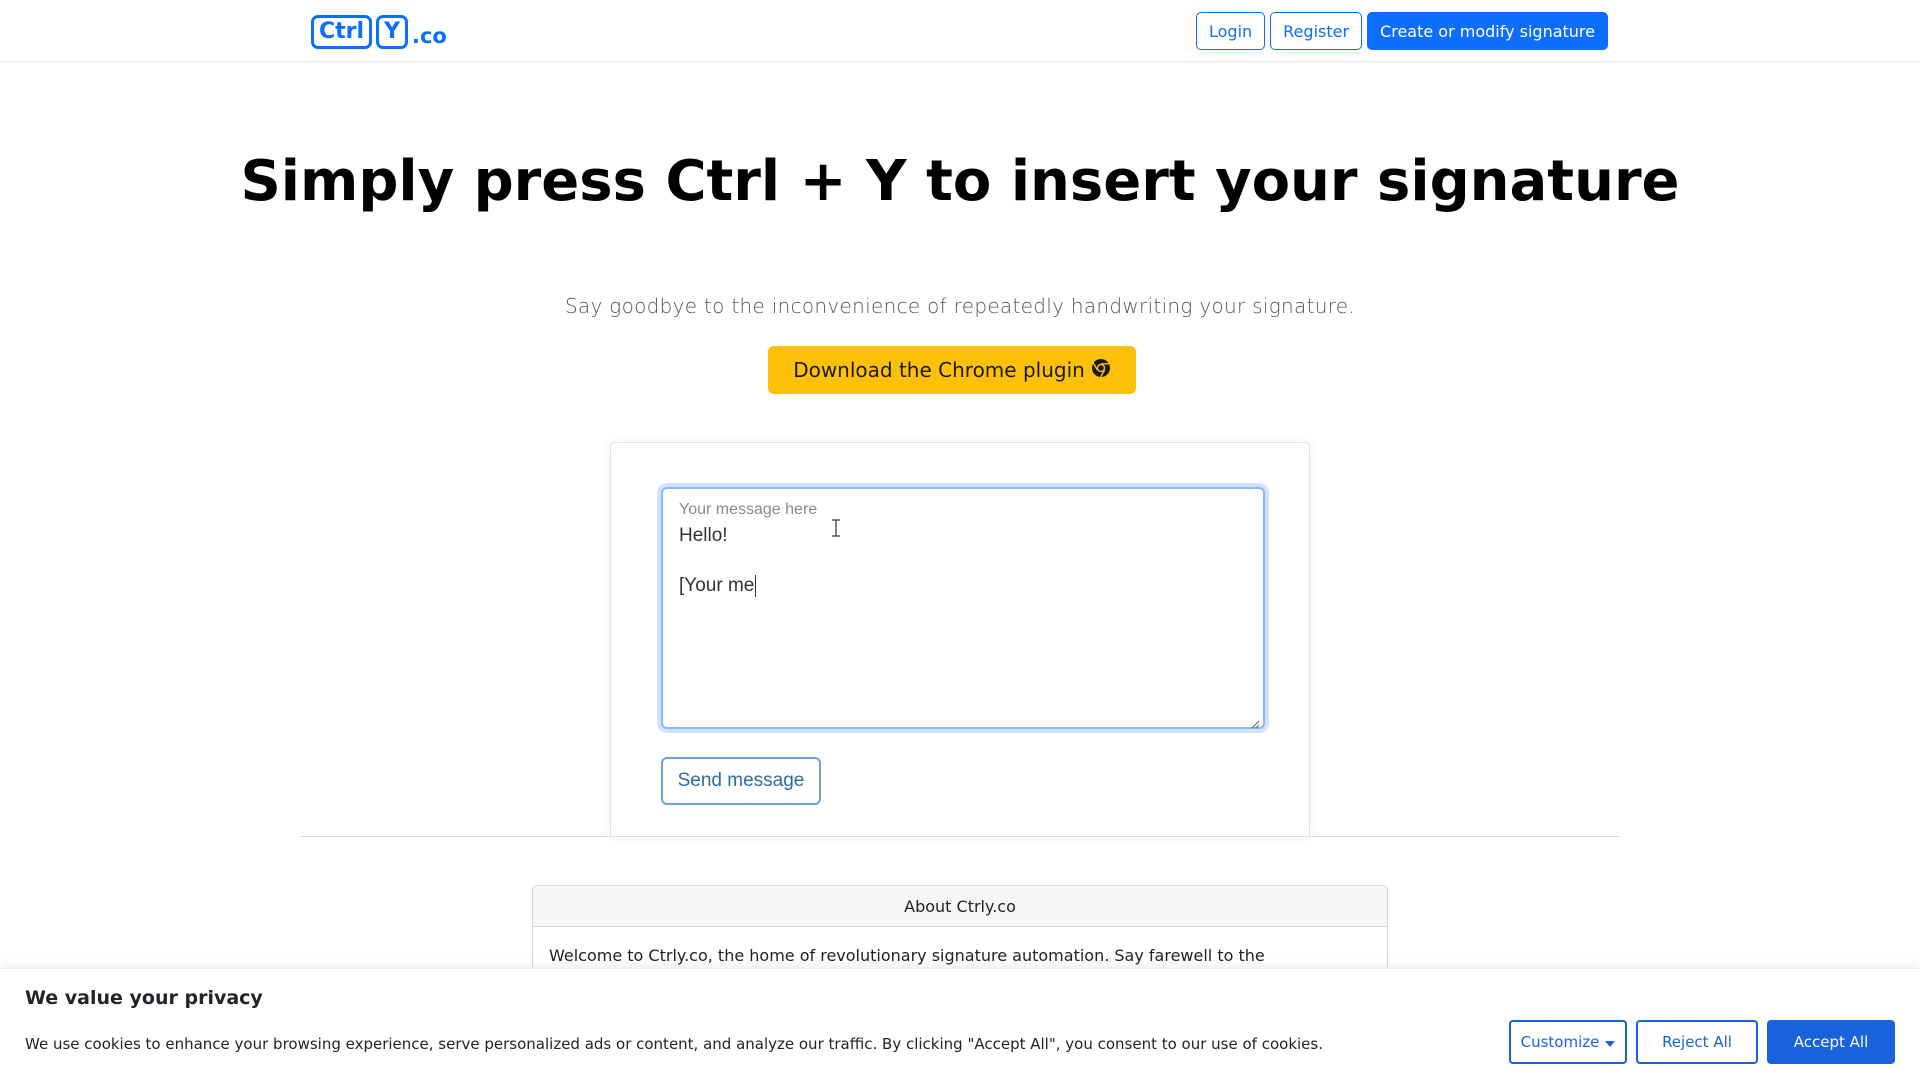 The width and height of the screenshot is (1920, 1080). Describe the element at coordinates (429, 36) in the screenshot. I see `logo-domain: .co` at that location.